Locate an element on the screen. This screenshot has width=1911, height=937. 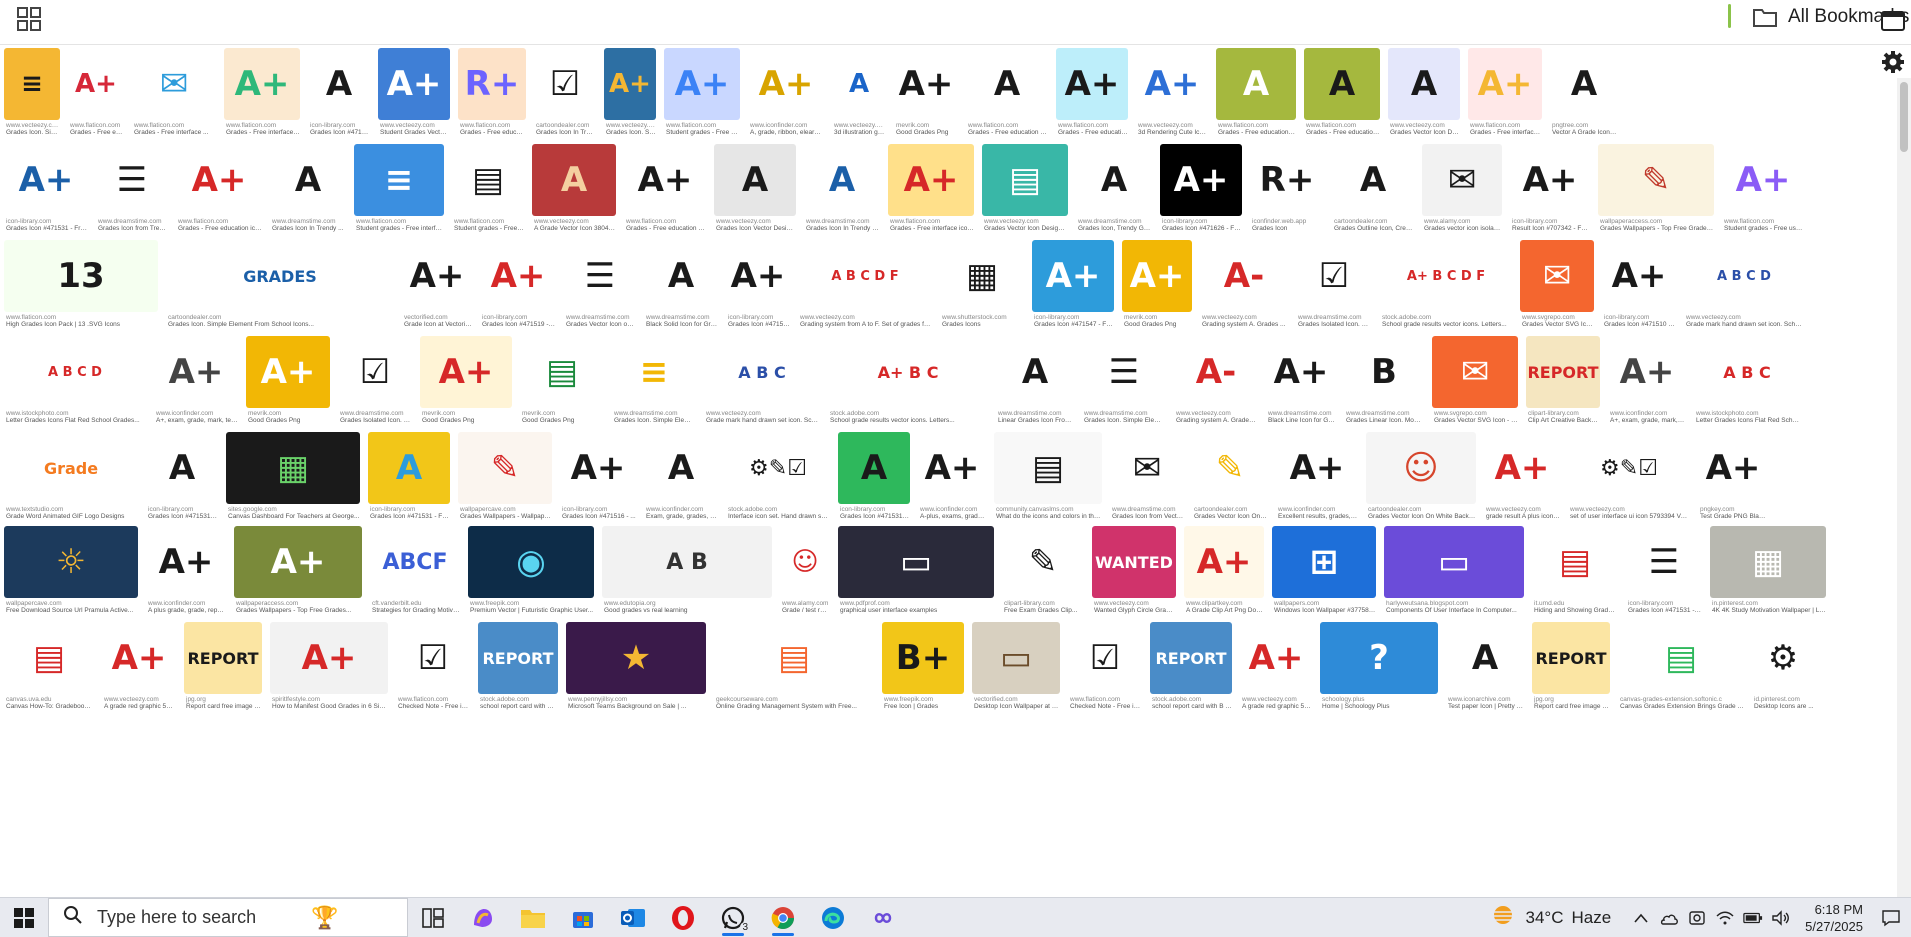
result-caption: graphical user interface examples is located at coordinates (917, 611).